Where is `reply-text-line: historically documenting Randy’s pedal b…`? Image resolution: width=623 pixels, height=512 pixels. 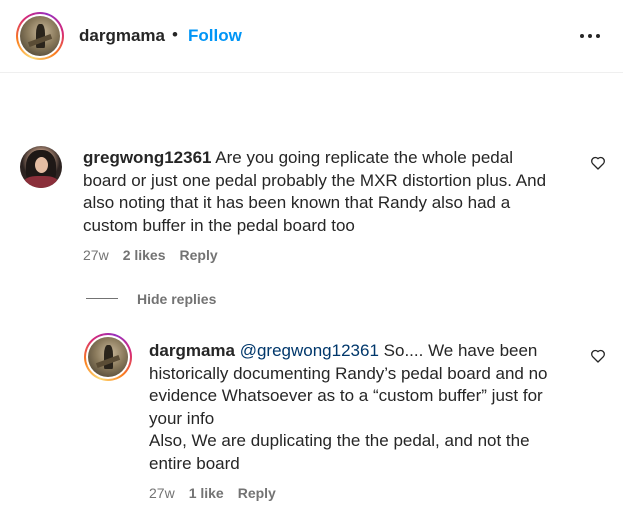 reply-text-line: historically documenting Randy’s pedal b… is located at coordinates (348, 373).